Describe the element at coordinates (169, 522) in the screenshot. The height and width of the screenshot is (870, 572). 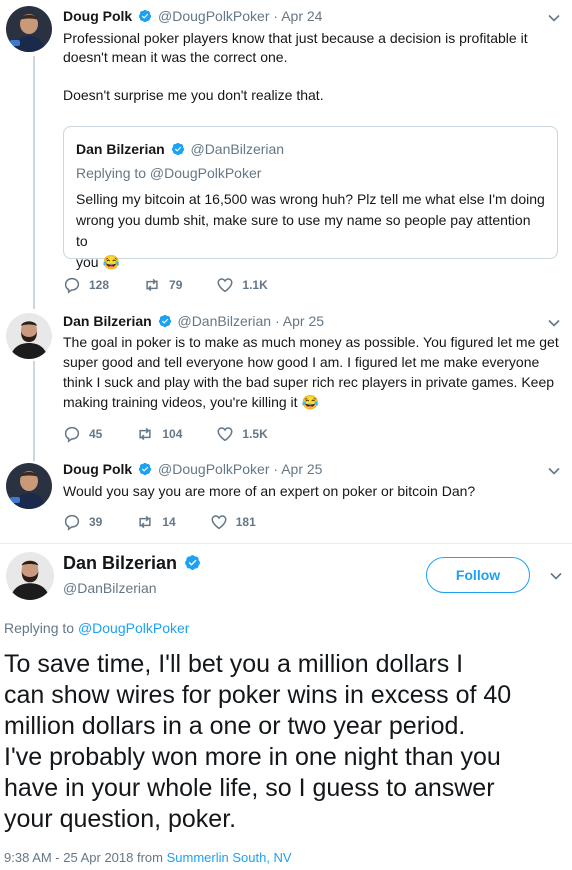
I see `retweet-count: 14` at that location.